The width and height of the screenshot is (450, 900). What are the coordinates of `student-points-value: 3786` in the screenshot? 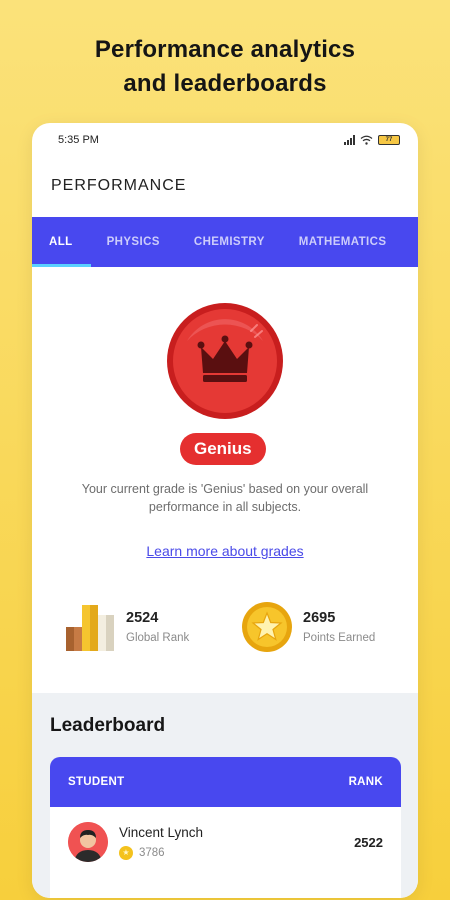 It's located at (152, 852).